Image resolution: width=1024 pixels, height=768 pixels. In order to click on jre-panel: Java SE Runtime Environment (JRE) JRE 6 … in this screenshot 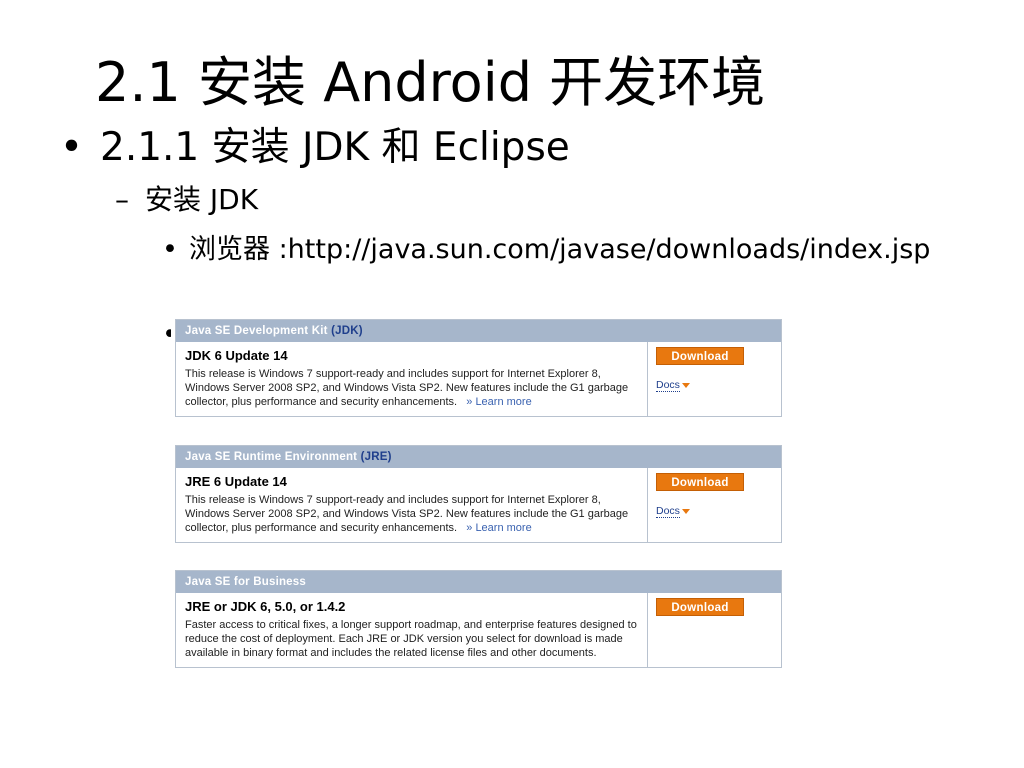, I will do `click(478, 494)`.